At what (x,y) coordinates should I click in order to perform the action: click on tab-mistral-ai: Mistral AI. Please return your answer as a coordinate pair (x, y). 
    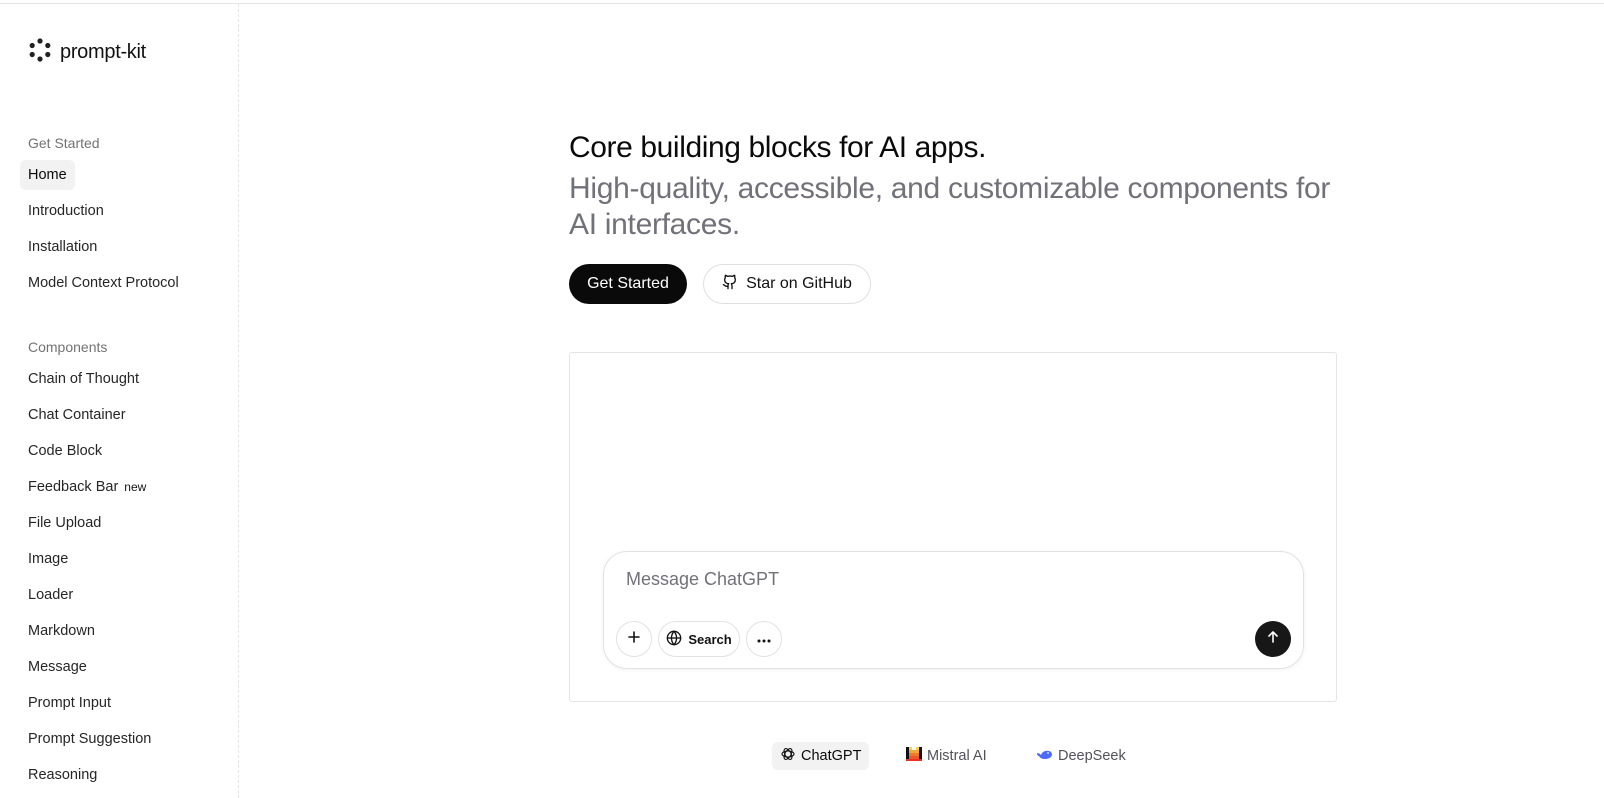
    Looking at the image, I should click on (946, 756).